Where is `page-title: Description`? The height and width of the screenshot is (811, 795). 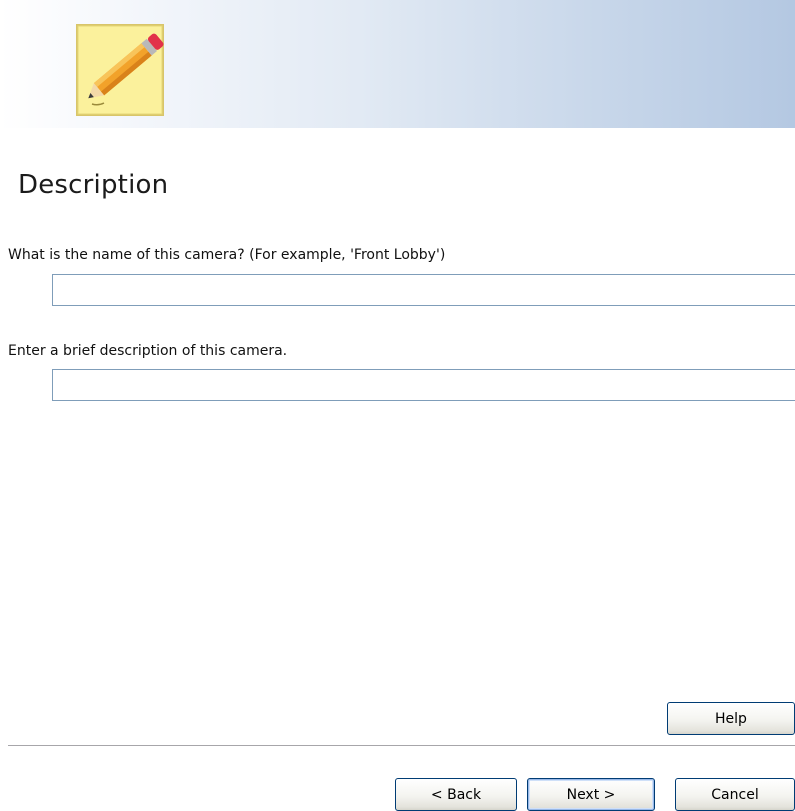
page-title: Description is located at coordinates (93, 185).